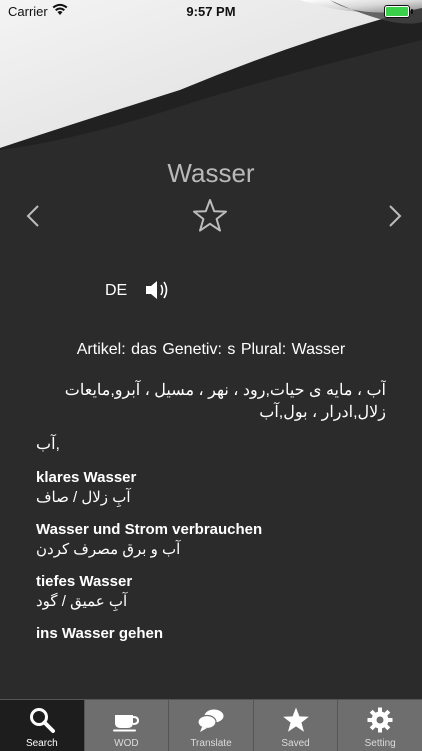 The height and width of the screenshot is (751, 422). What do you see at coordinates (394, 216) in the screenshot?
I see `next-entry-chevron-icon` at bounding box center [394, 216].